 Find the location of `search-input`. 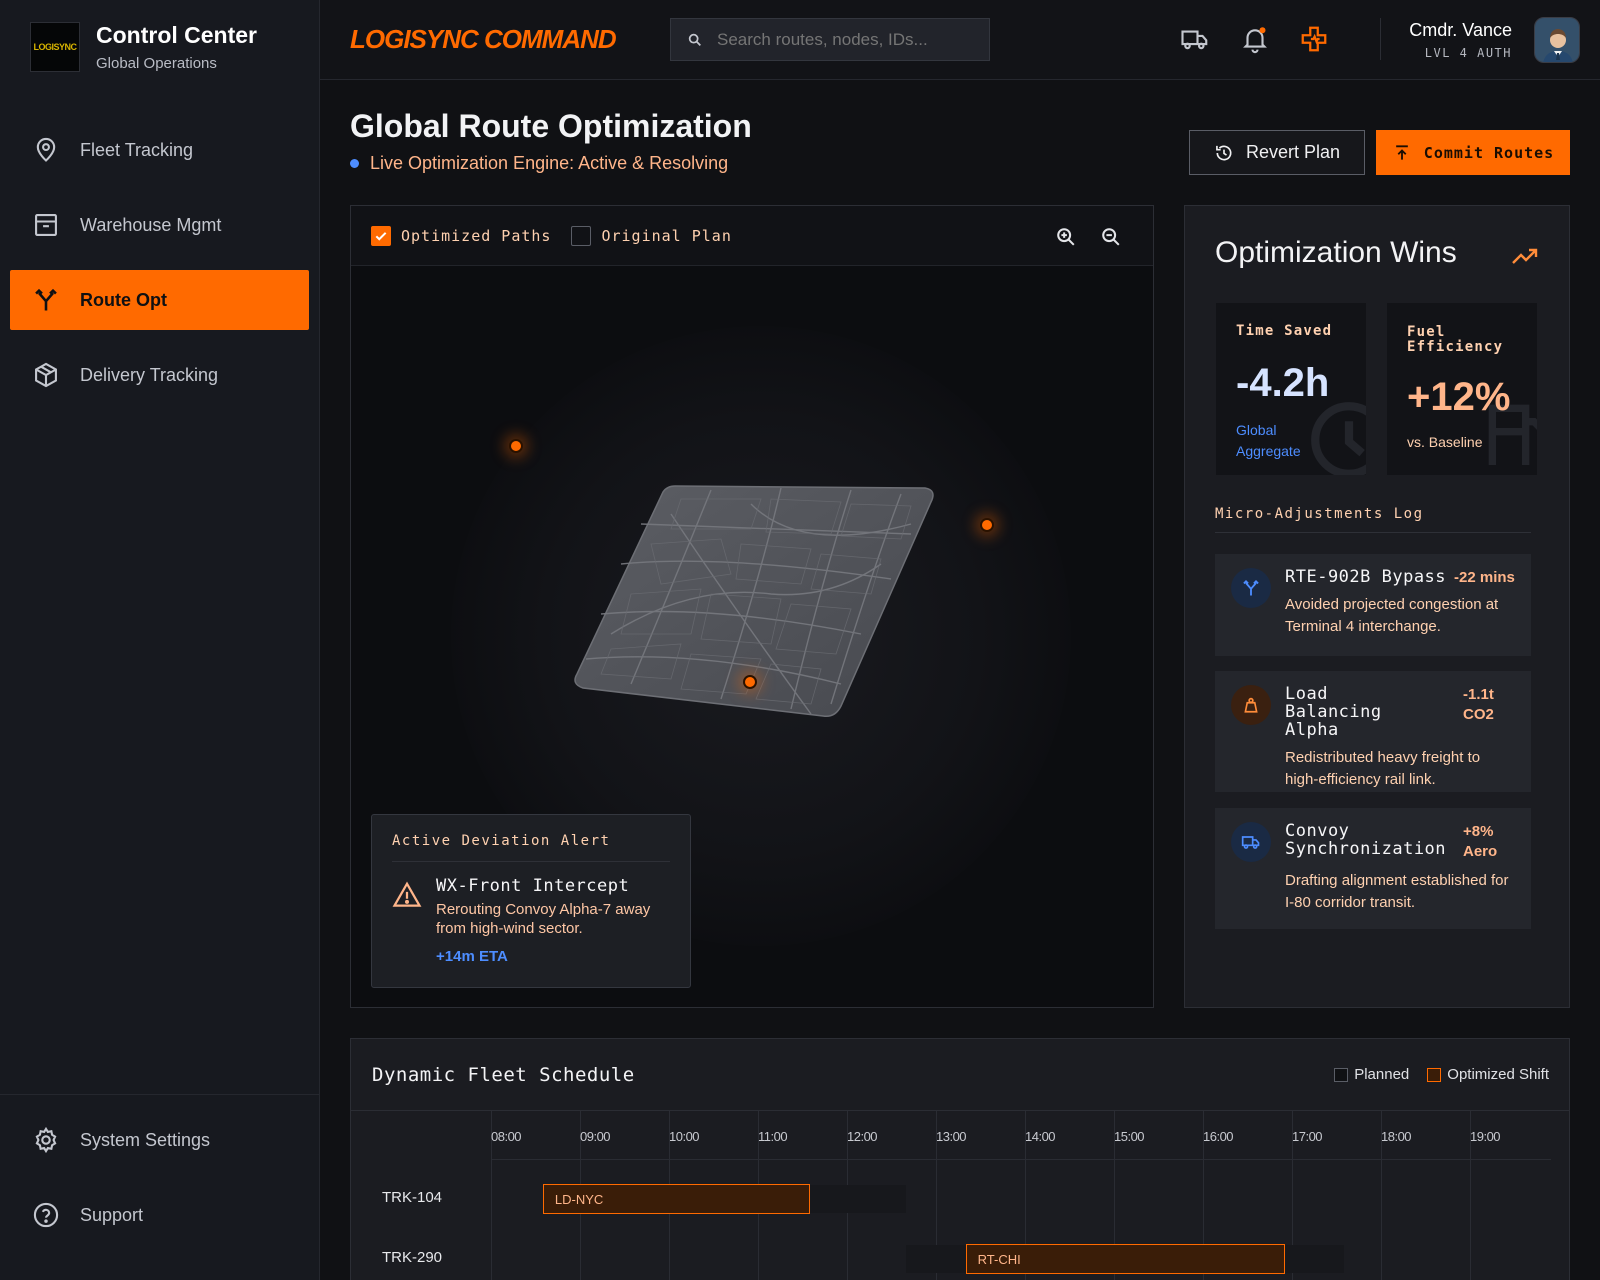

search-input is located at coordinates (847, 39).